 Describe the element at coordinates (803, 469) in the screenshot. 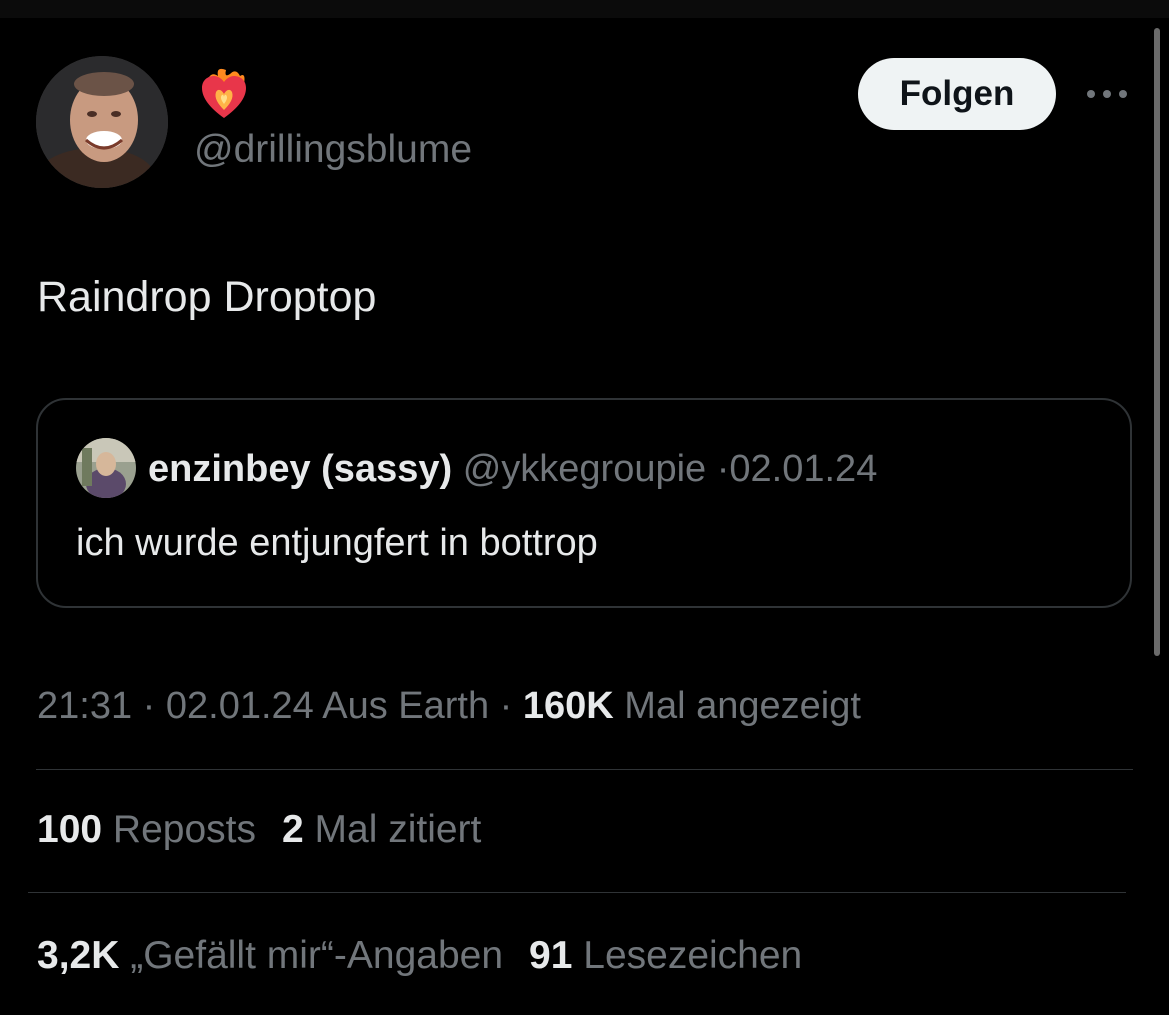

I see `quote-date: 02.01.24` at that location.